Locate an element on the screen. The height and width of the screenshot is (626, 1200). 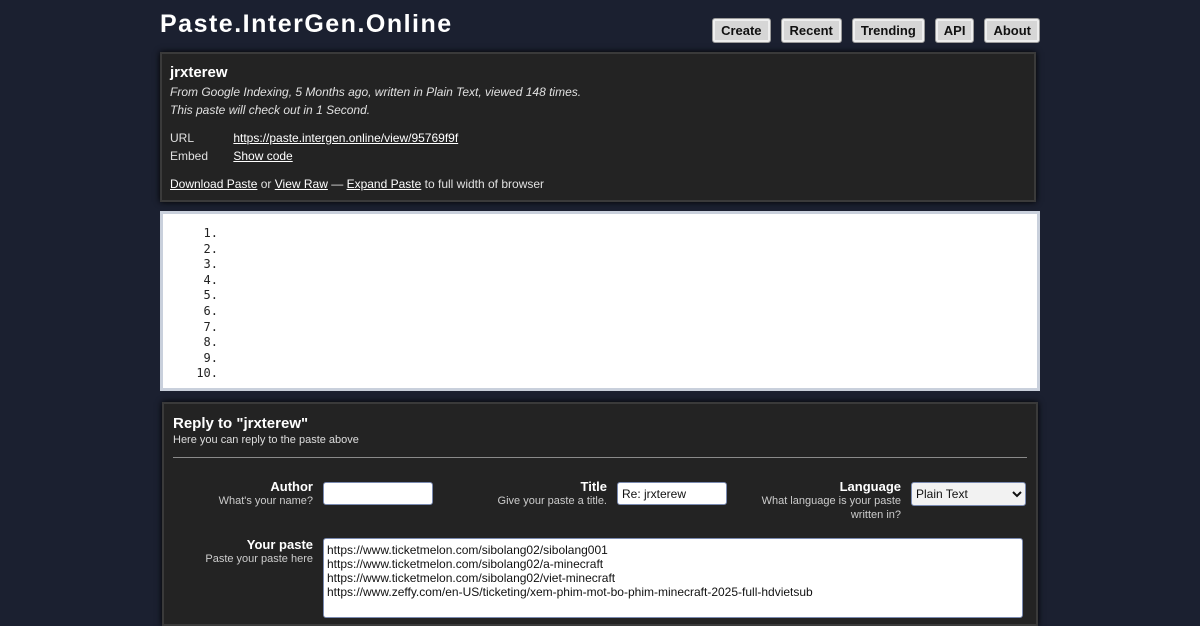
line-number: 2. is located at coordinates (210, 248).